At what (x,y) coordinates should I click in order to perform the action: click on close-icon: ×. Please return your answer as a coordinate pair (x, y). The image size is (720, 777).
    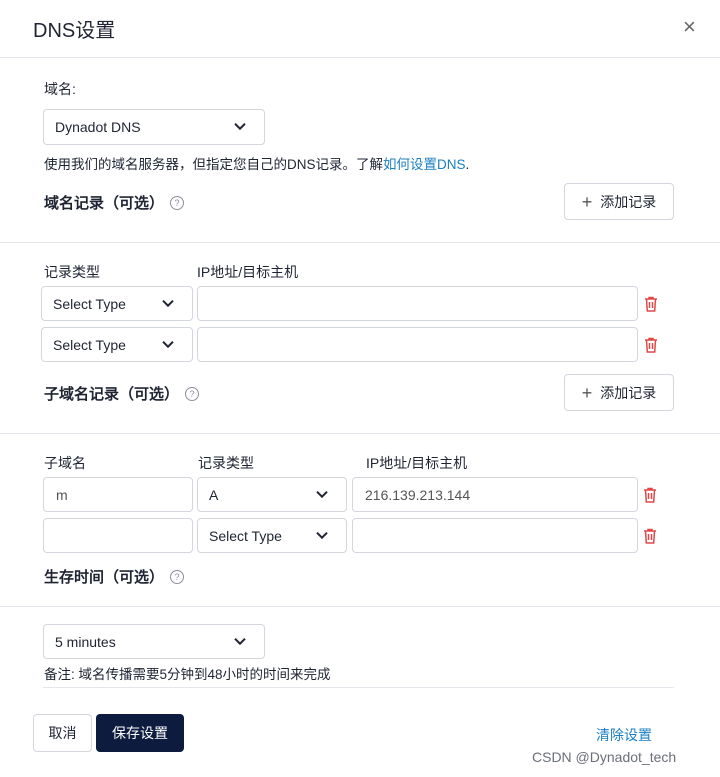
    Looking at the image, I should click on (689, 27).